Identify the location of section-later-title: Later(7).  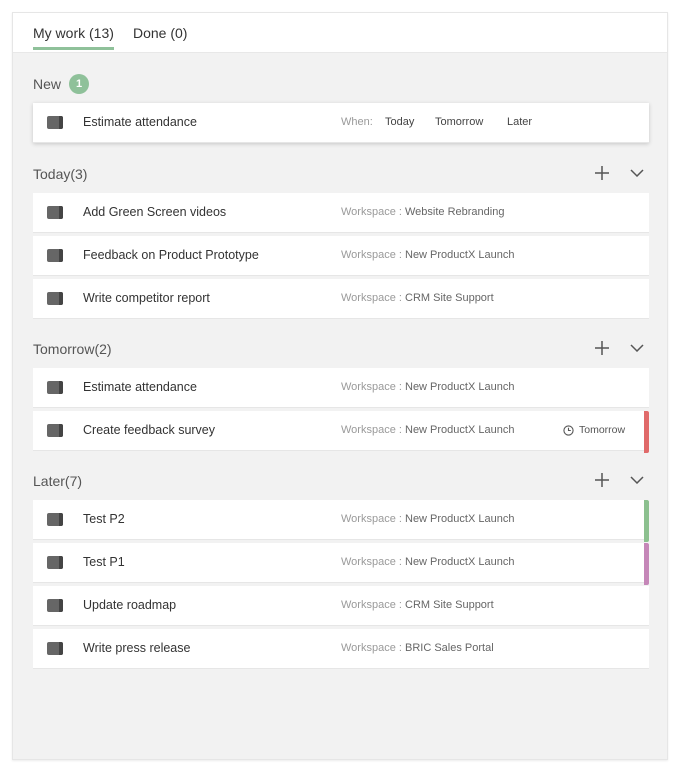
(58, 481).